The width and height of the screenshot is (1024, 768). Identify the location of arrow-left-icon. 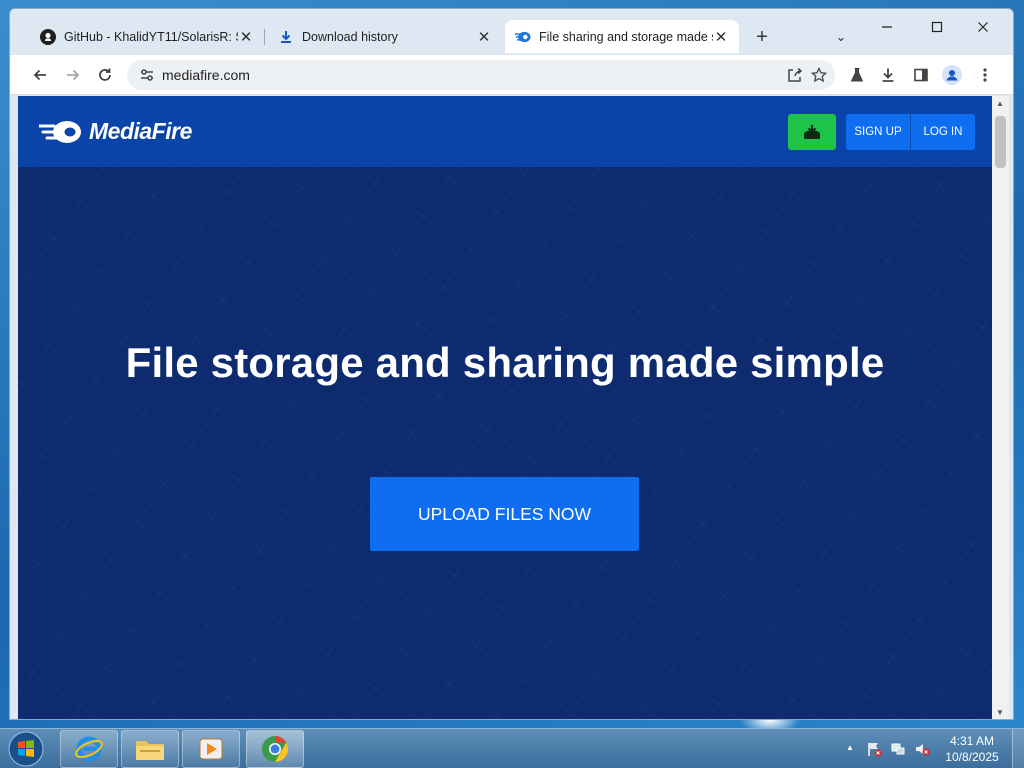
(39, 75).